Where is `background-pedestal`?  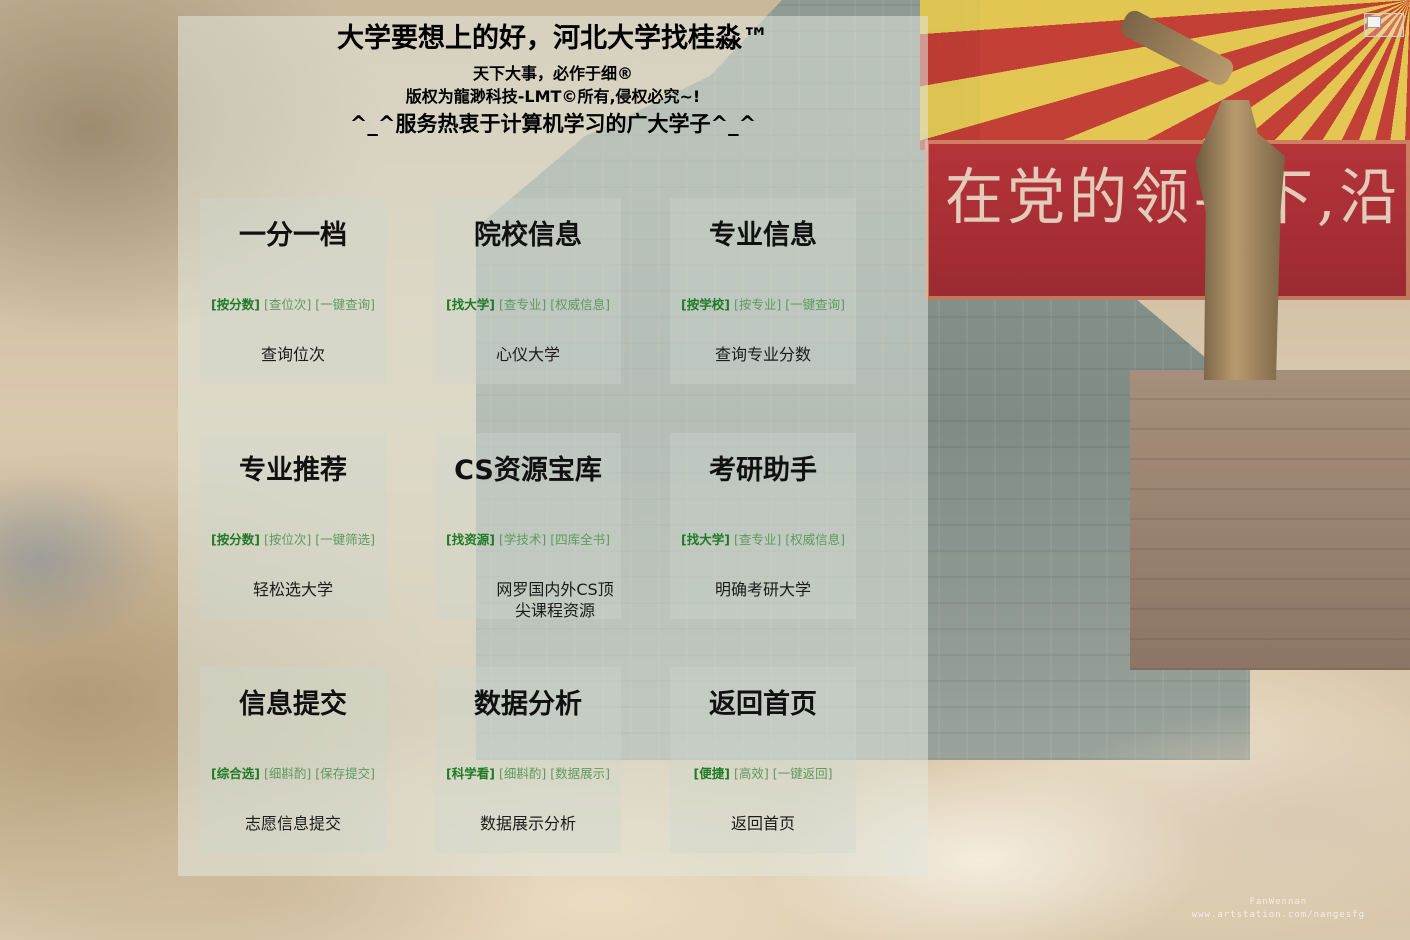
background-pedestal is located at coordinates (1270, 520).